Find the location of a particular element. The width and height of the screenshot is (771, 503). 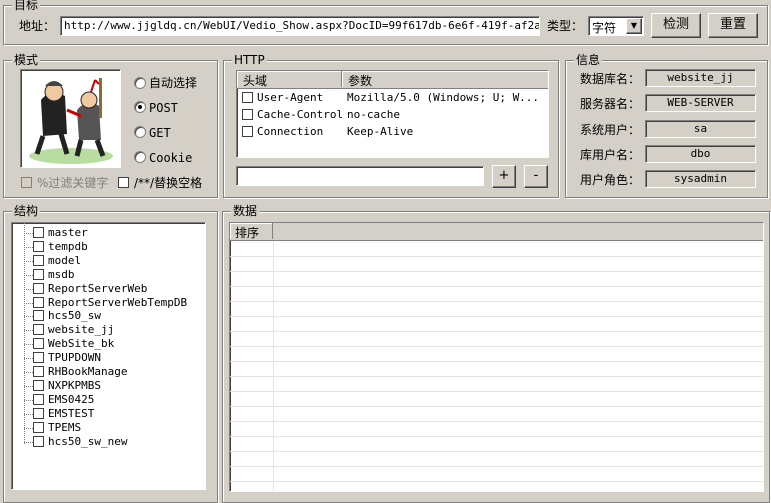

address-label: 地址： is located at coordinates (37, 26).